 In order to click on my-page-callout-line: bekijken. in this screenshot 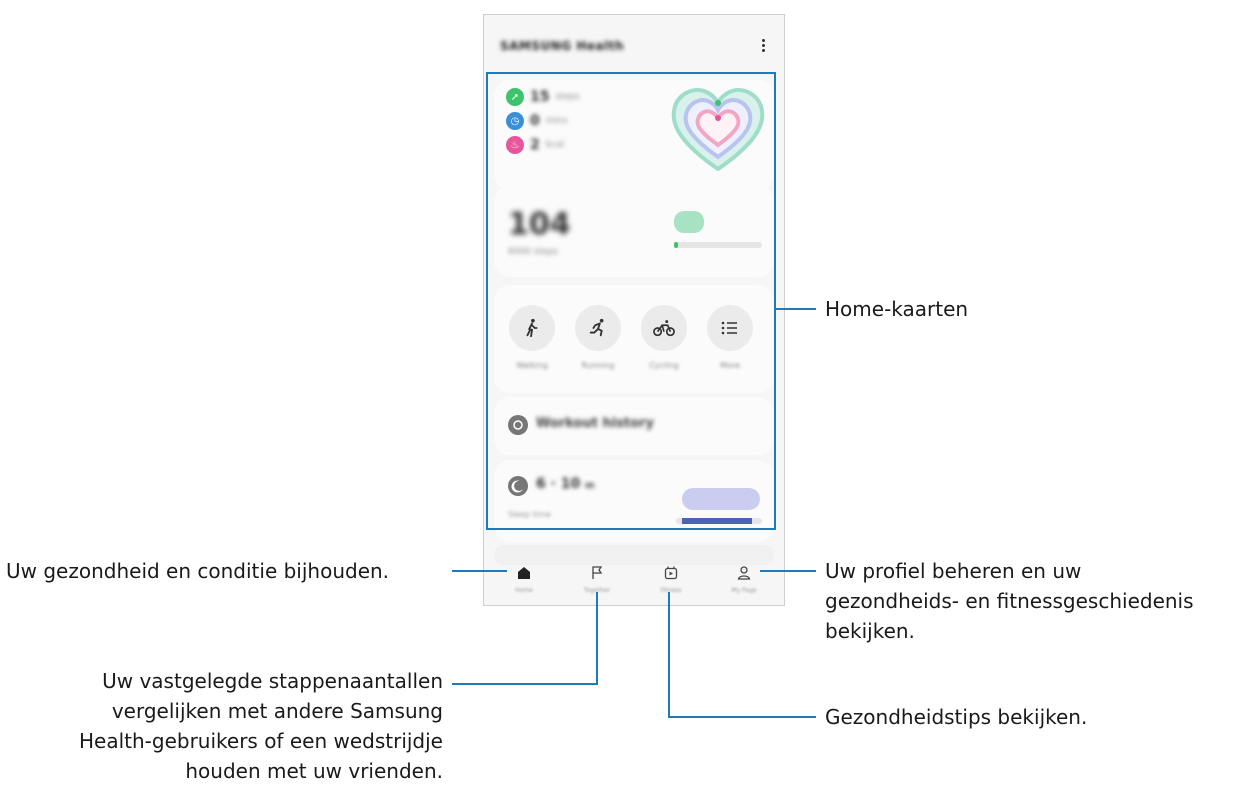, I will do `click(870, 631)`.